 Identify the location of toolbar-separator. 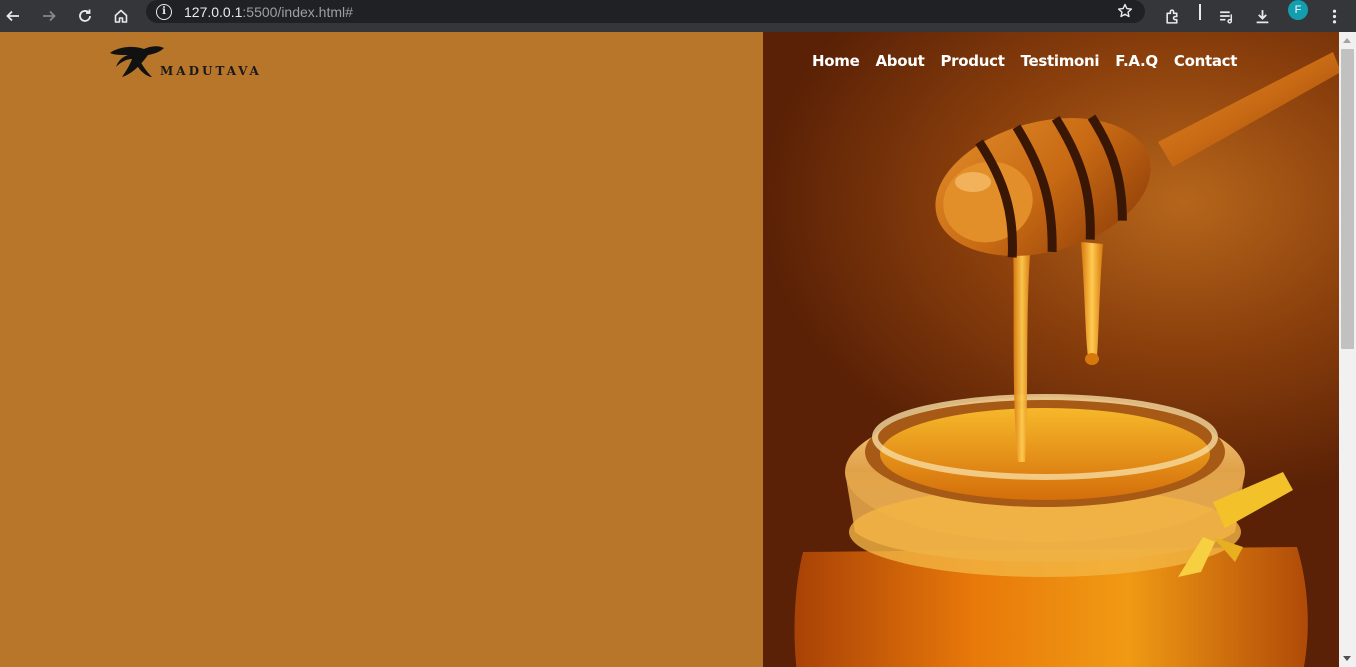
(1200, 12).